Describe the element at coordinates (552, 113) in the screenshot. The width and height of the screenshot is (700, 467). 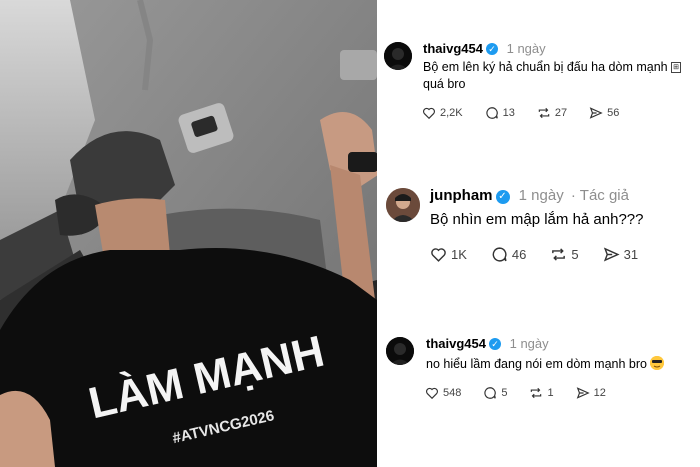
I see `repost-button: 27` at that location.